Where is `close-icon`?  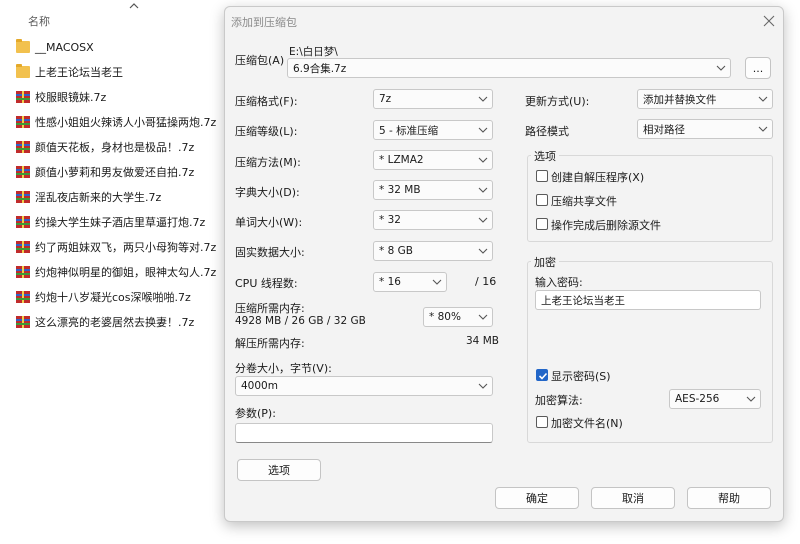 close-icon is located at coordinates (769, 21).